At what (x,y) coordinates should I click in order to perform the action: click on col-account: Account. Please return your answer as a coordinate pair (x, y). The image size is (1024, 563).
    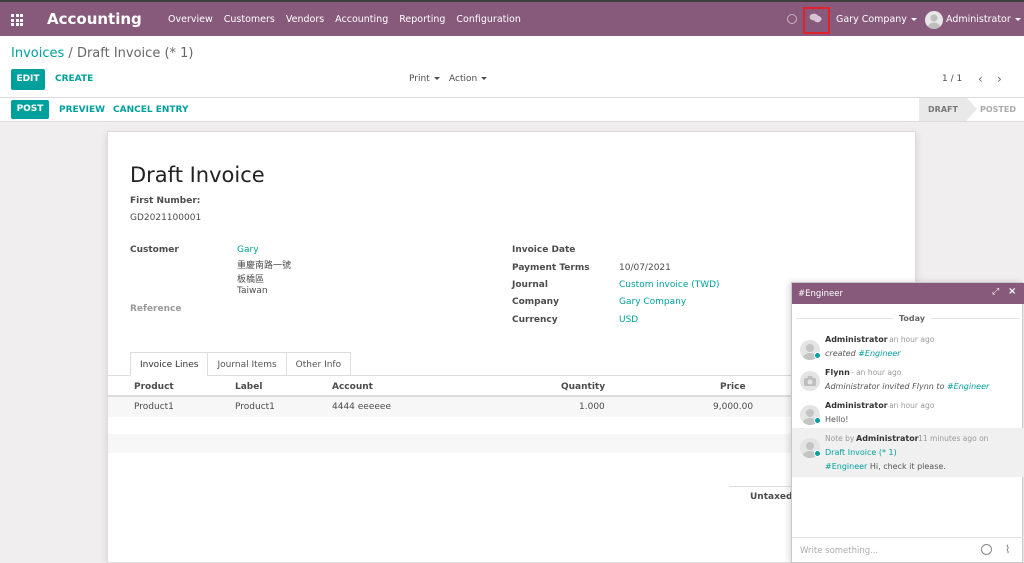
    Looking at the image, I should click on (352, 387).